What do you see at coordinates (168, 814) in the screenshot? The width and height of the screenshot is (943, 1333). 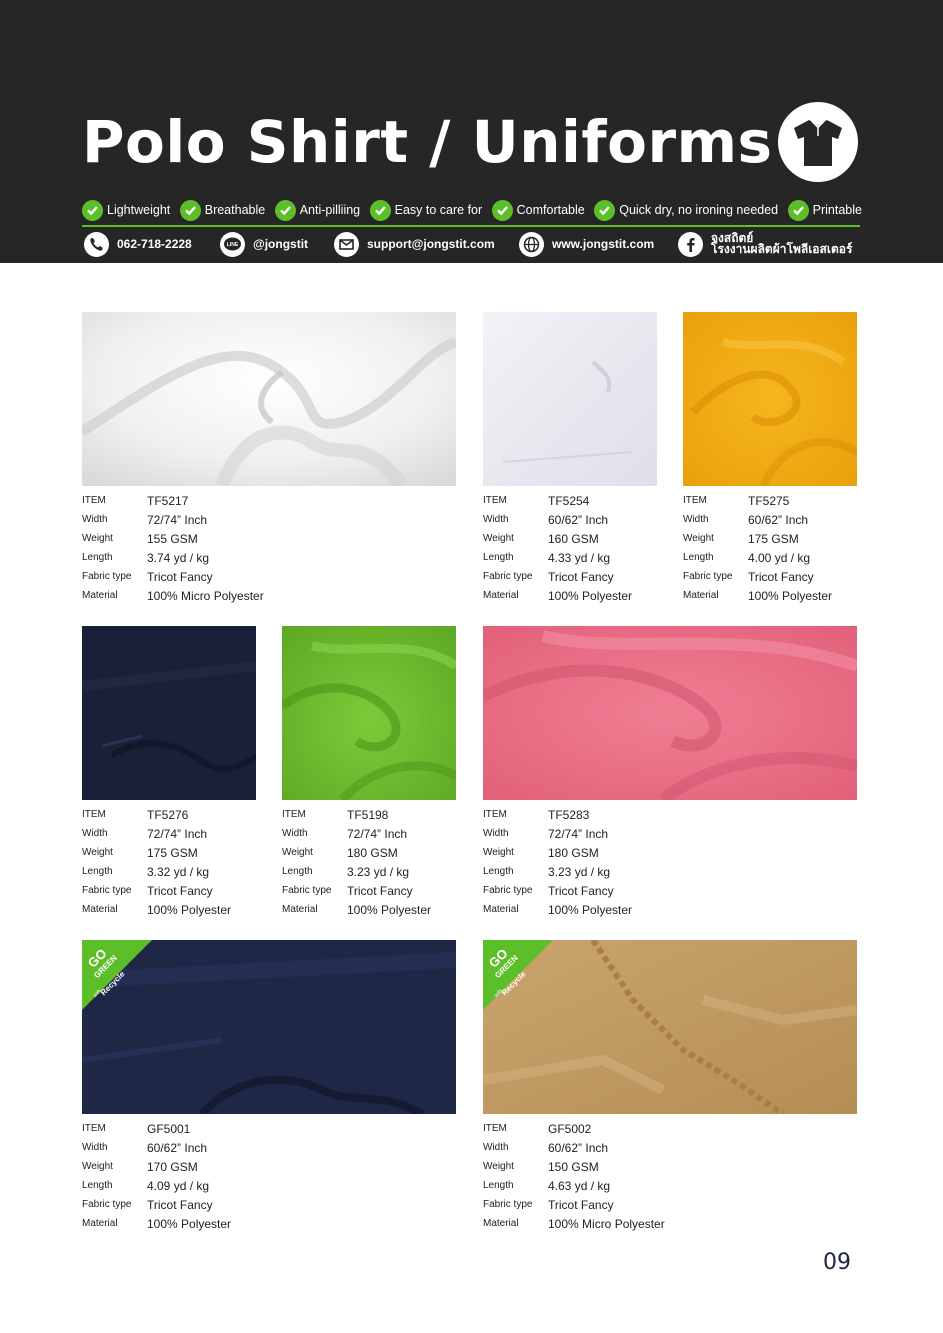 I see `spec-value: TF5276` at bounding box center [168, 814].